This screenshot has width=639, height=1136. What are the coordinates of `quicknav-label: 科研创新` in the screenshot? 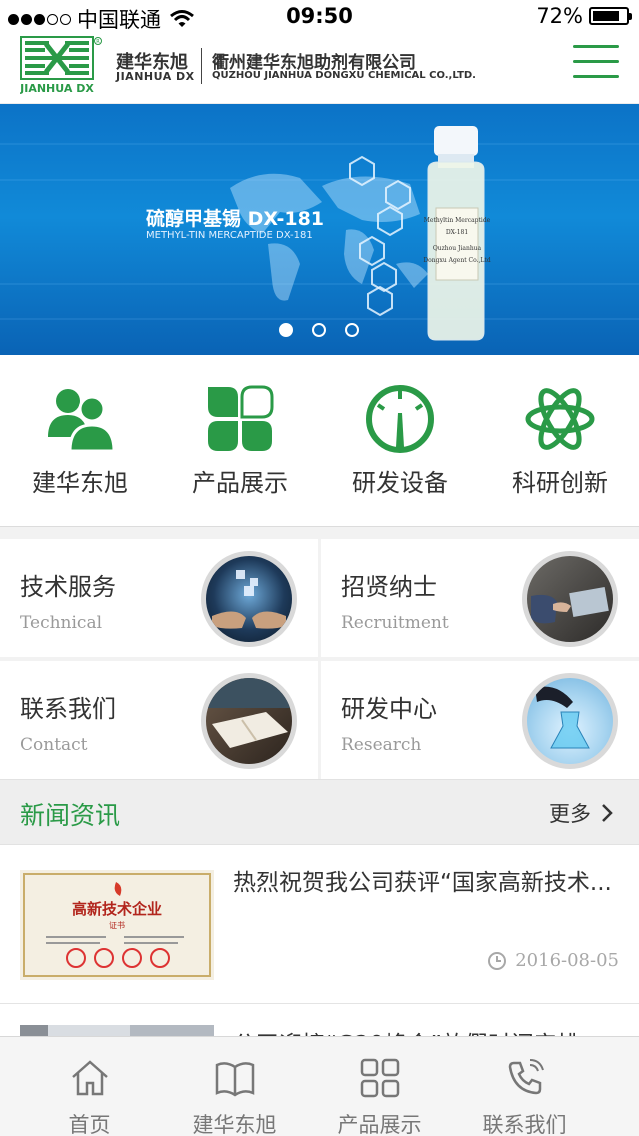 It's located at (560, 483).